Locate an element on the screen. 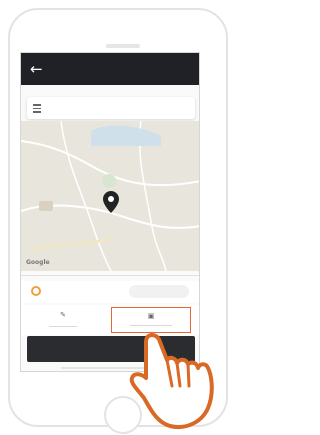  map-provider-logo: Google is located at coordinates (38, 262).